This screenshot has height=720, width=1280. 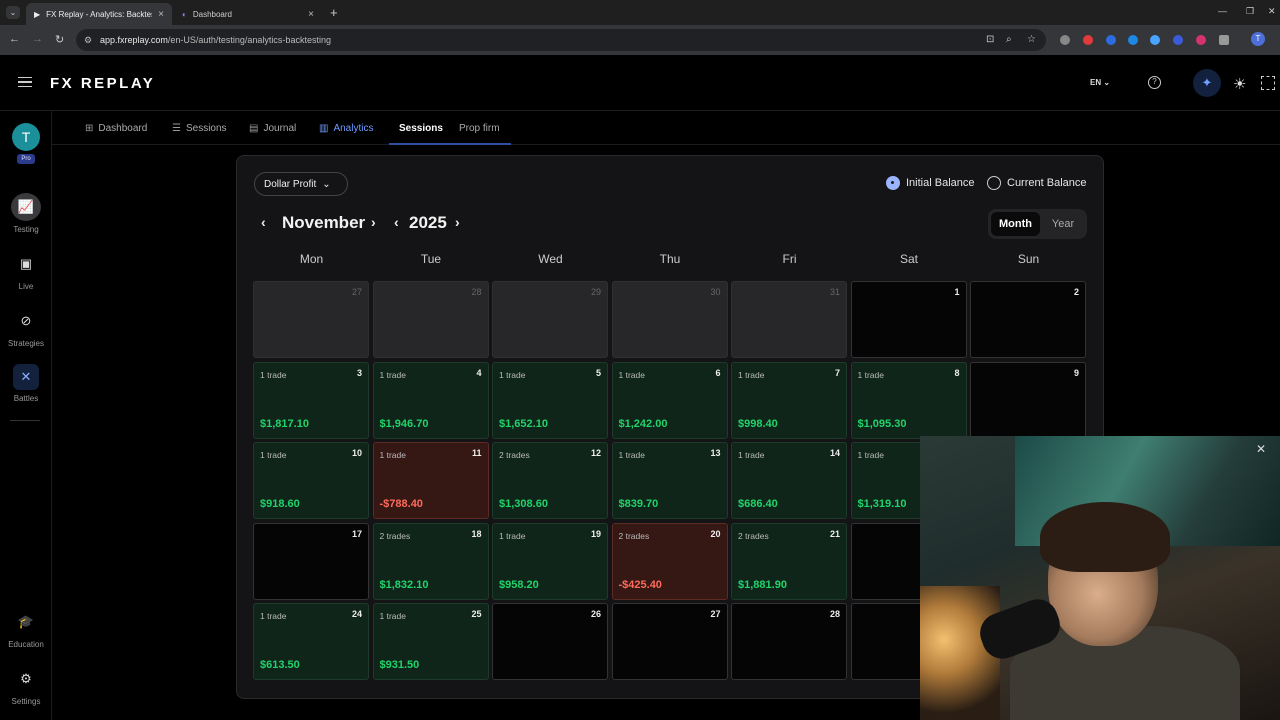 I want to click on calendar-day-cell: 11 1 trade -$788.40, so click(x=430, y=480).